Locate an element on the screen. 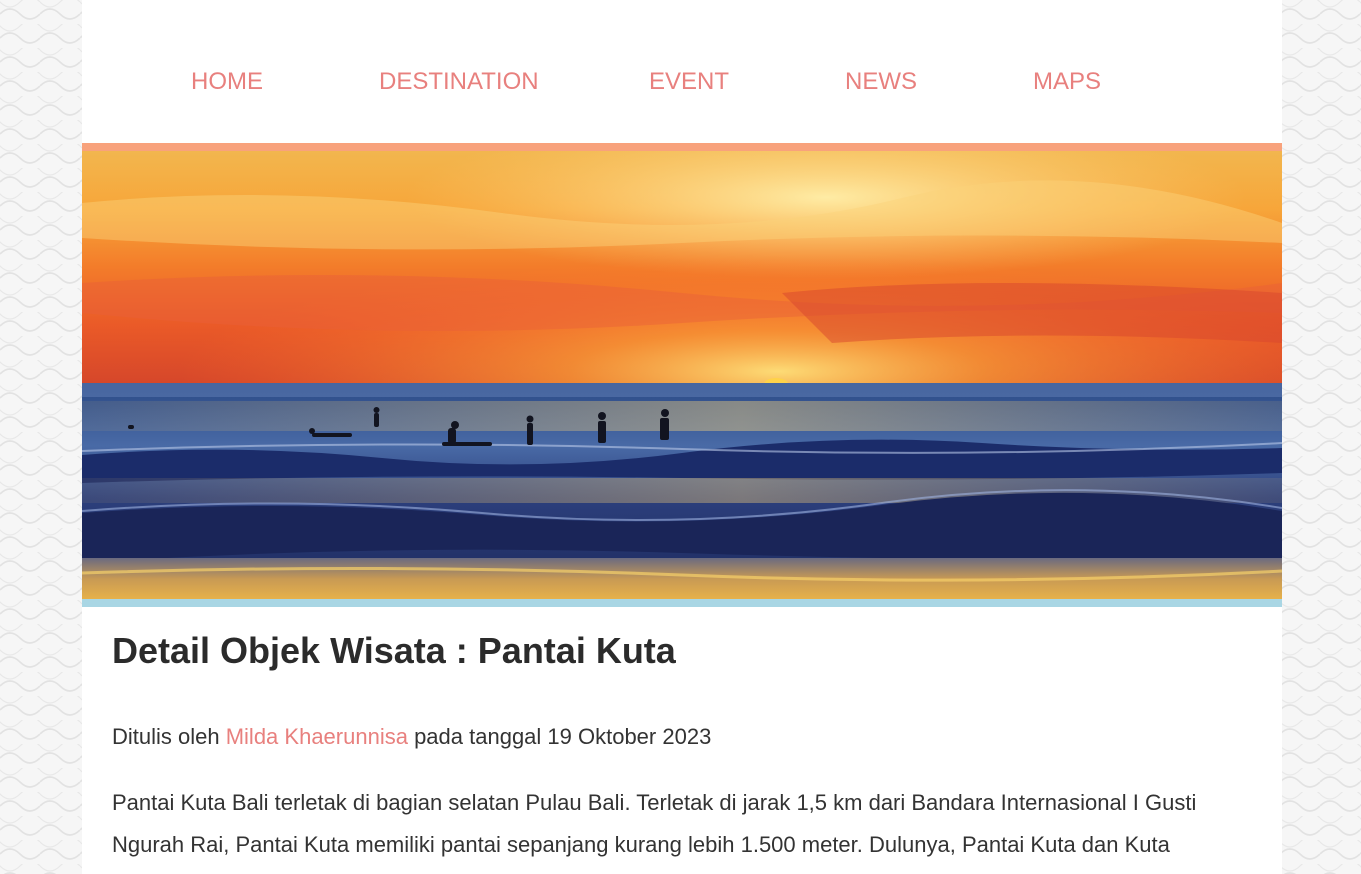 The height and width of the screenshot is (874, 1361). nav-event-link: EVENT is located at coordinates (689, 82).